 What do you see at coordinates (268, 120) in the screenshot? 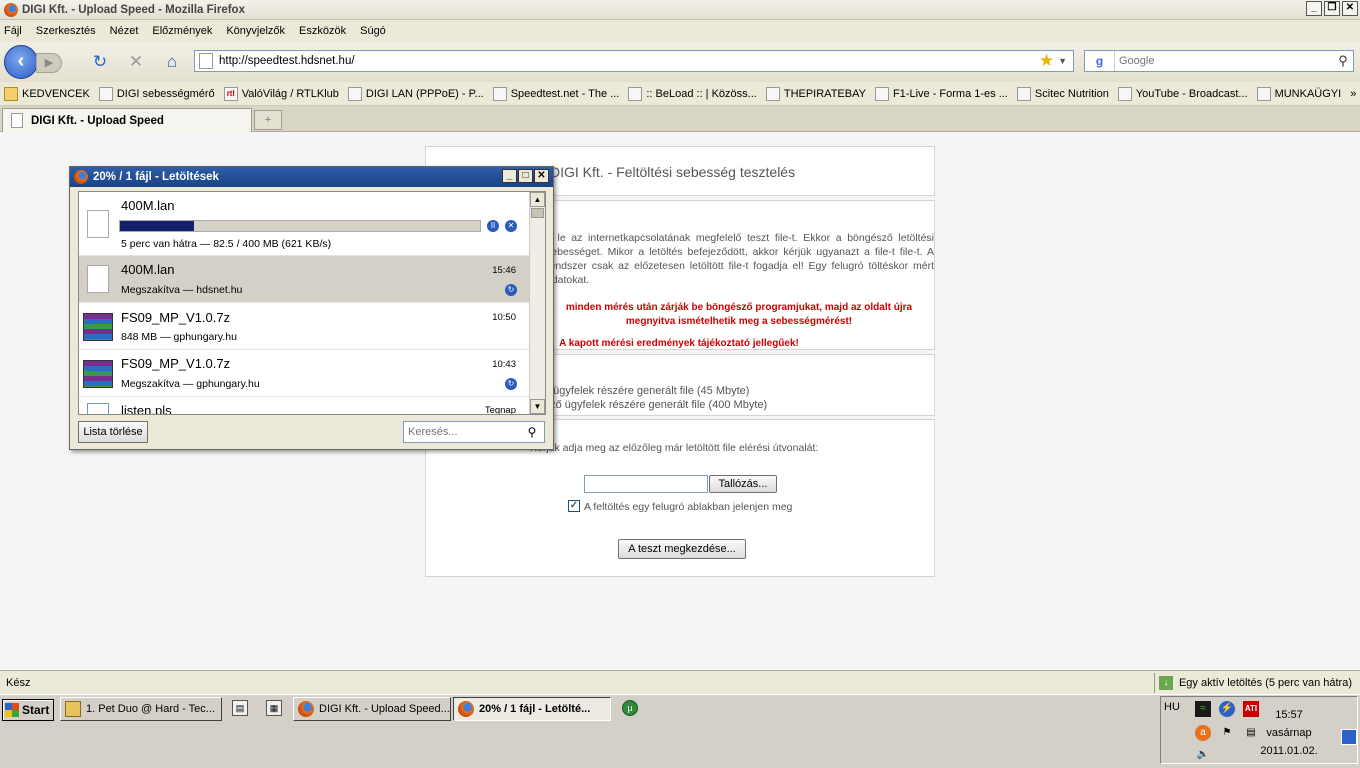
I see `new-tab-button: +` at bounding box center [268, 120].